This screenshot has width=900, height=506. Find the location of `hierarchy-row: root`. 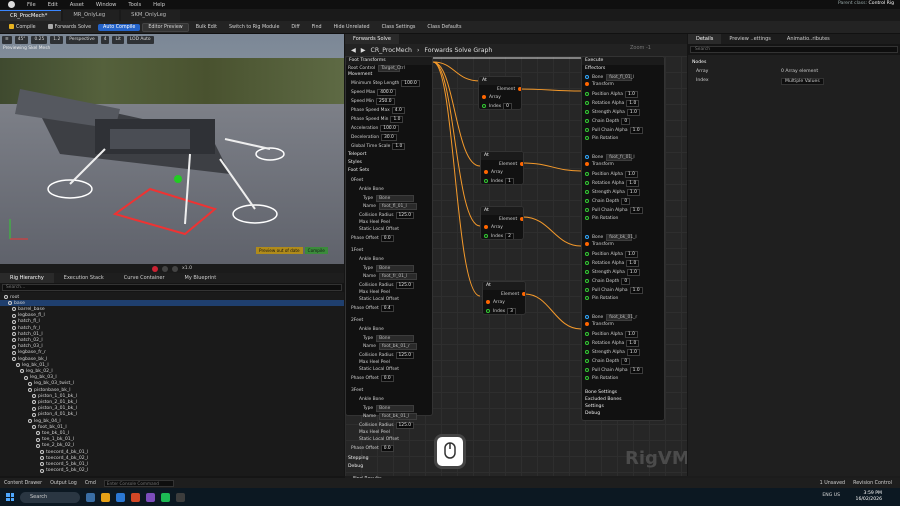

hierarchy-row: root is located at coordinates (9, 297).